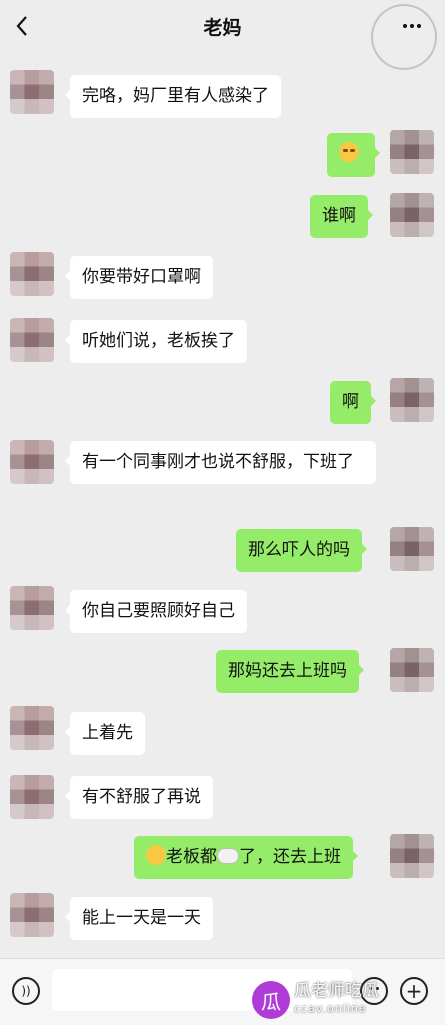 The height and width of the screenshot is (1025, 445). I want to click on message-bubble-self: 老板都 了，还去上班, so click(246, 857).